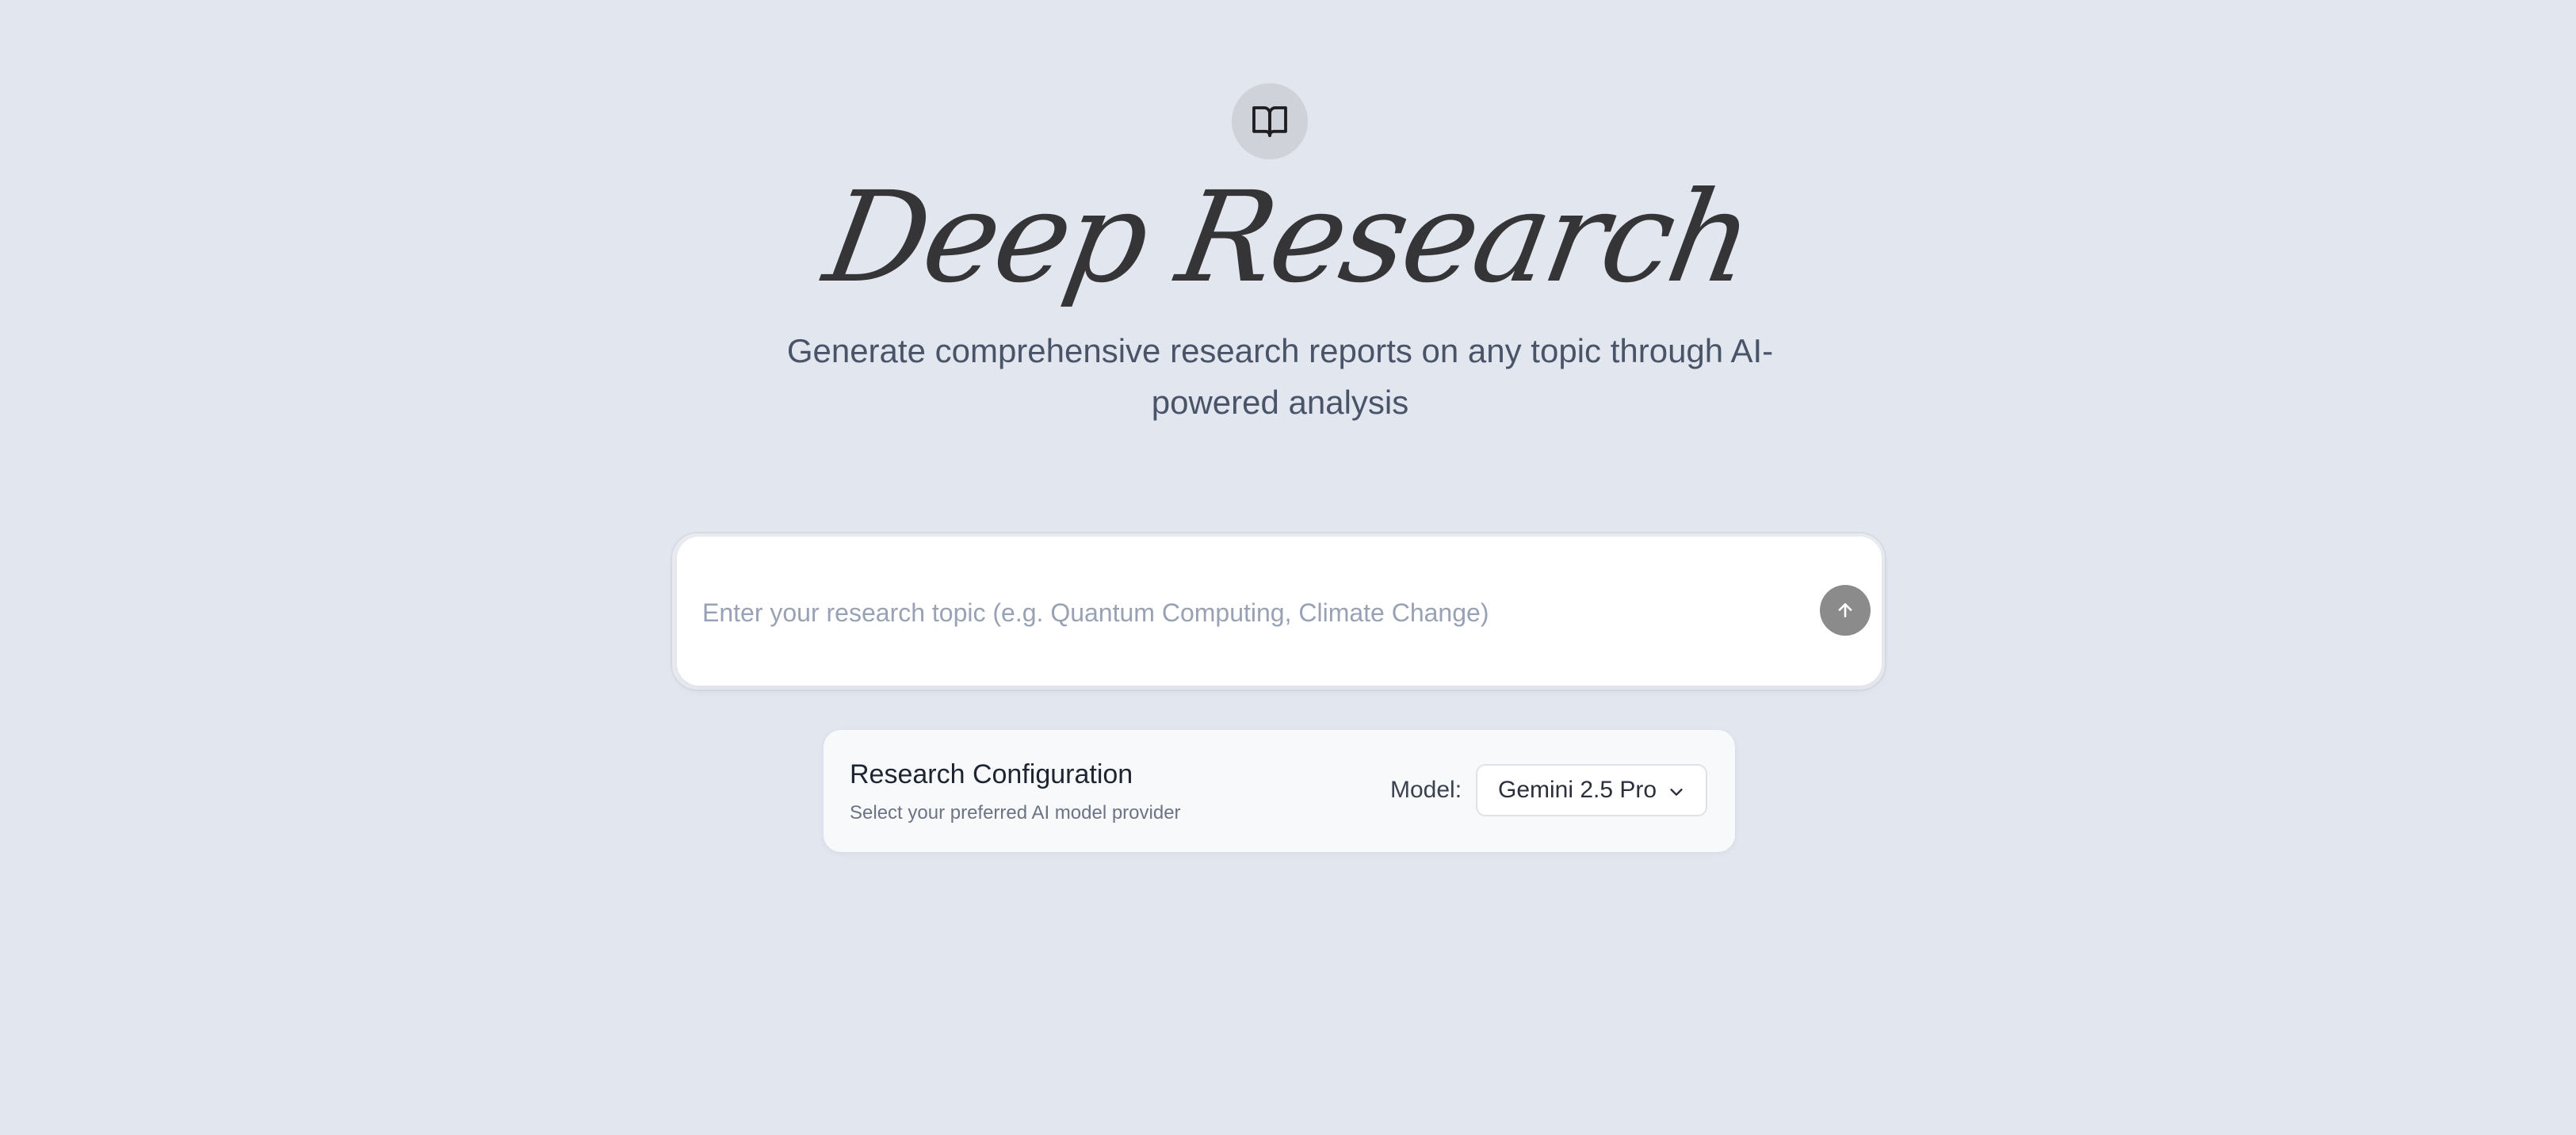  What do you see at coordinates (1676, 792) in the screenshot?
I see `chevron-down-icon` at bounding box center [1676, 792].